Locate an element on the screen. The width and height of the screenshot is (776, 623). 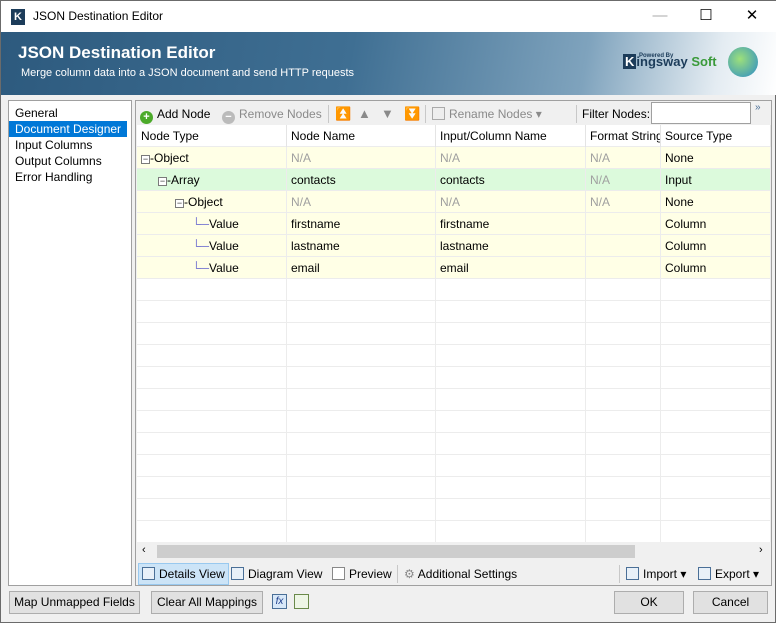
table-row: └─Value email email Column is located at coordinates (454, 268).